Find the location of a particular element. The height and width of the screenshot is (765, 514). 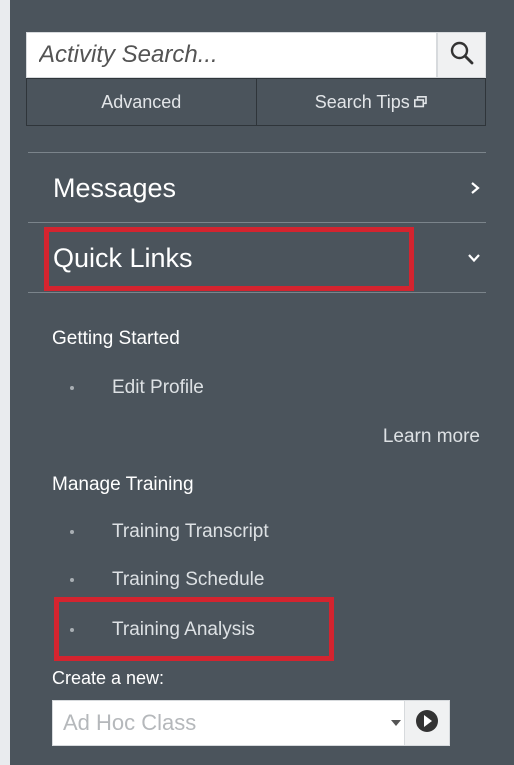

create-new-label: Create a new: is located at coordinates (108, 678).